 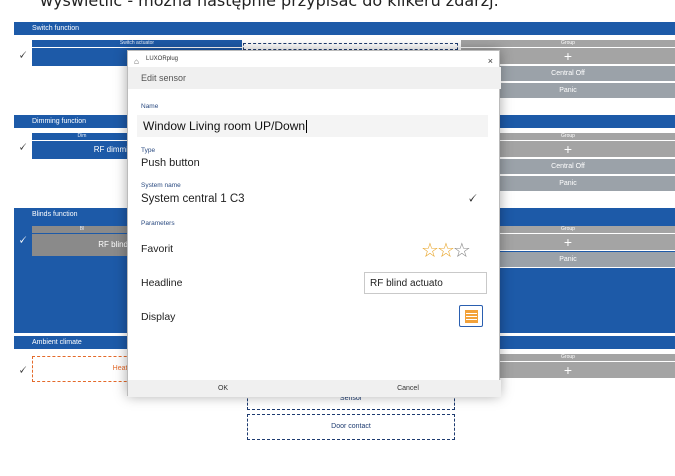 What do you see at coordinates (82, 229) in the screenshot?
I see `actuator-header: Bl` at bounding box center [82, 229].